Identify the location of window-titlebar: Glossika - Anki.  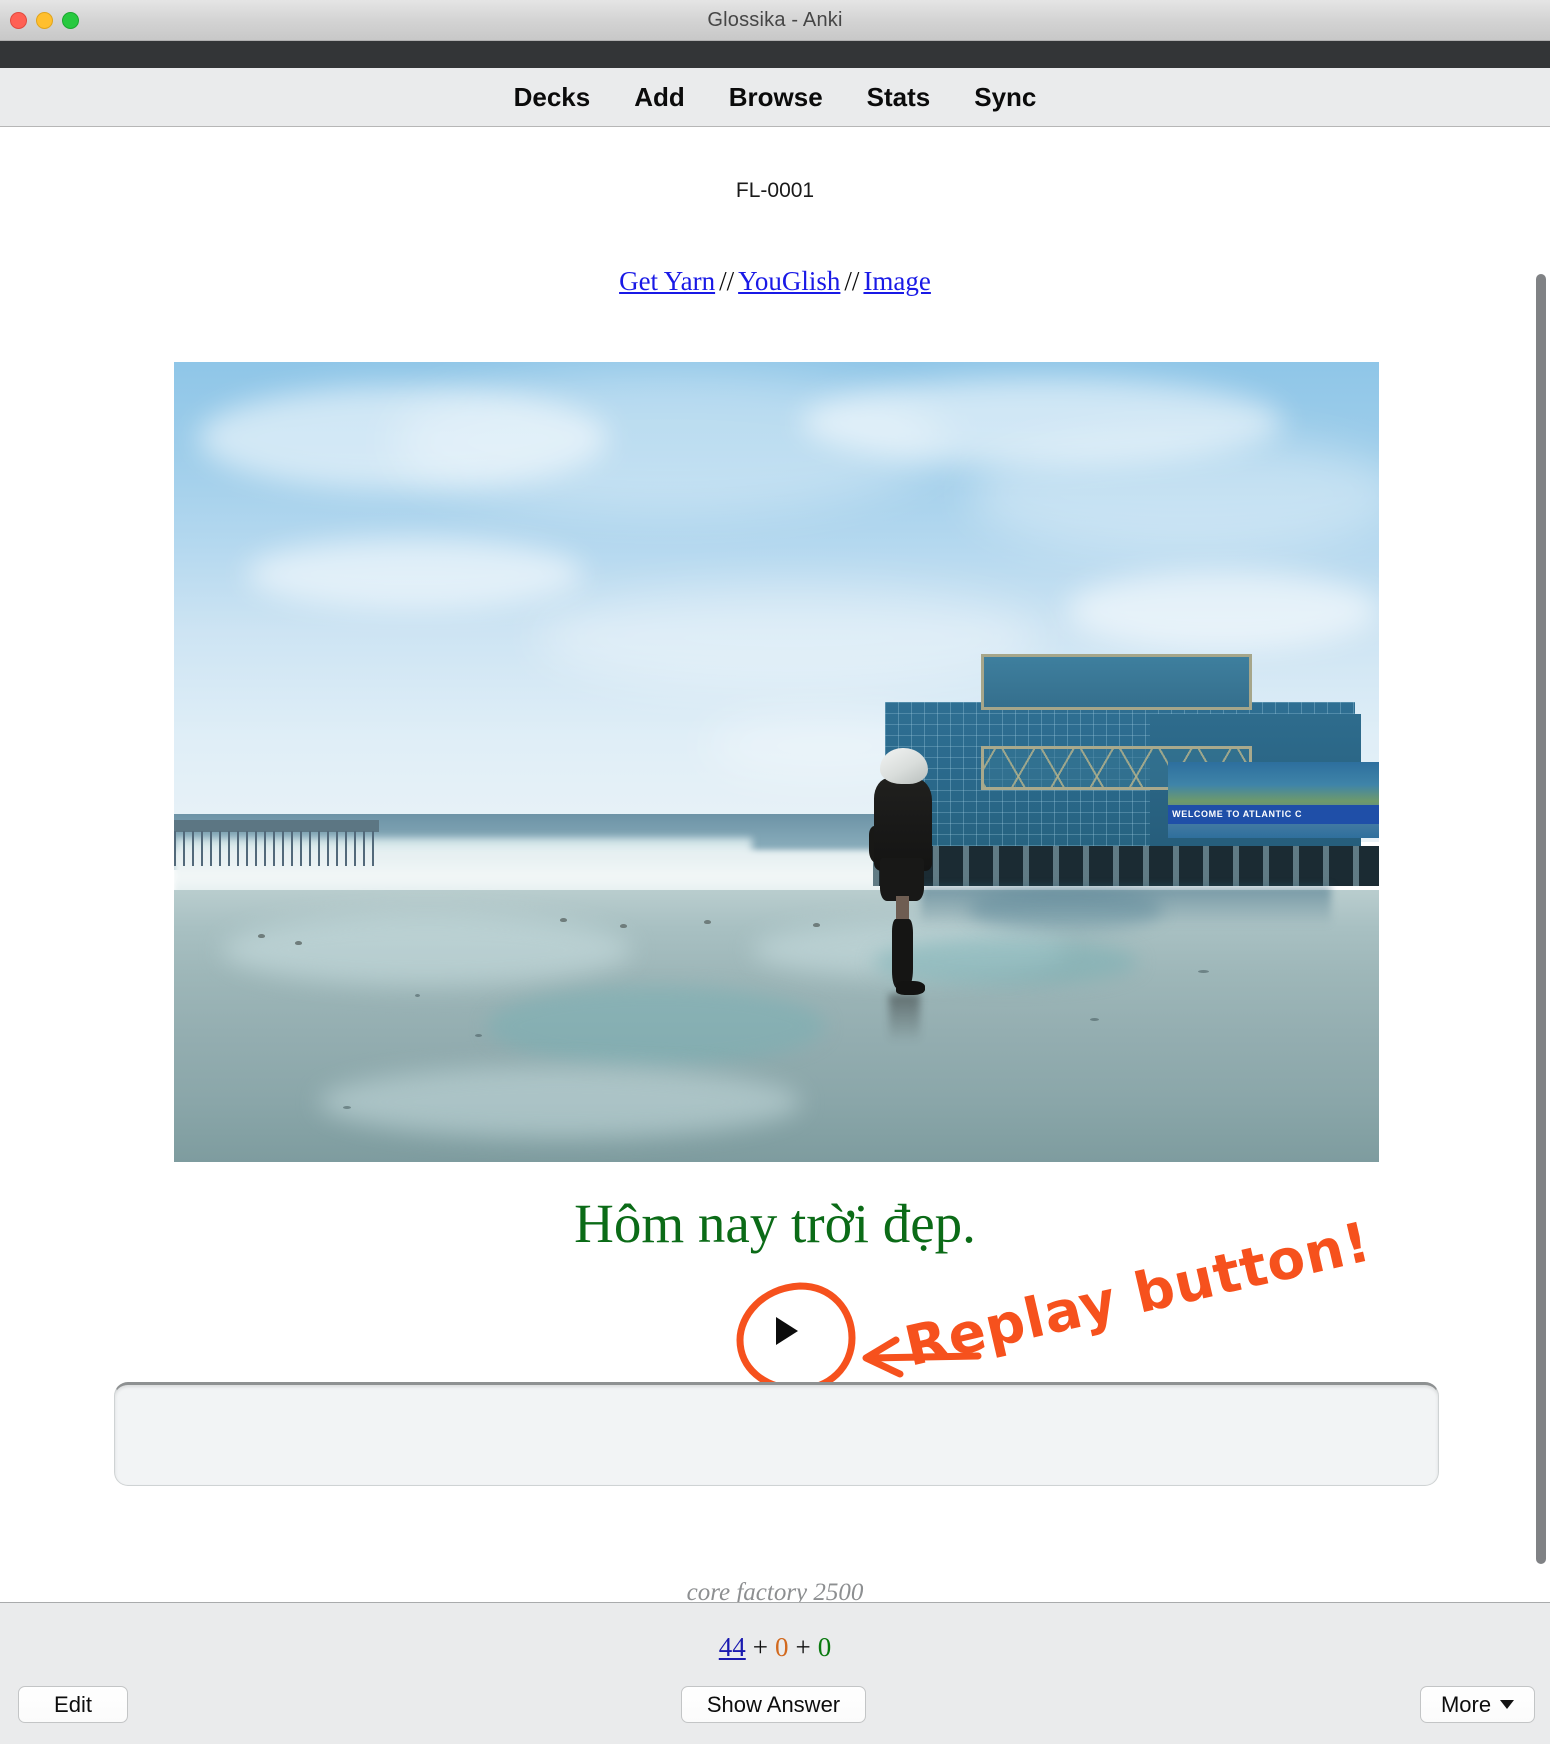
(775, 20).